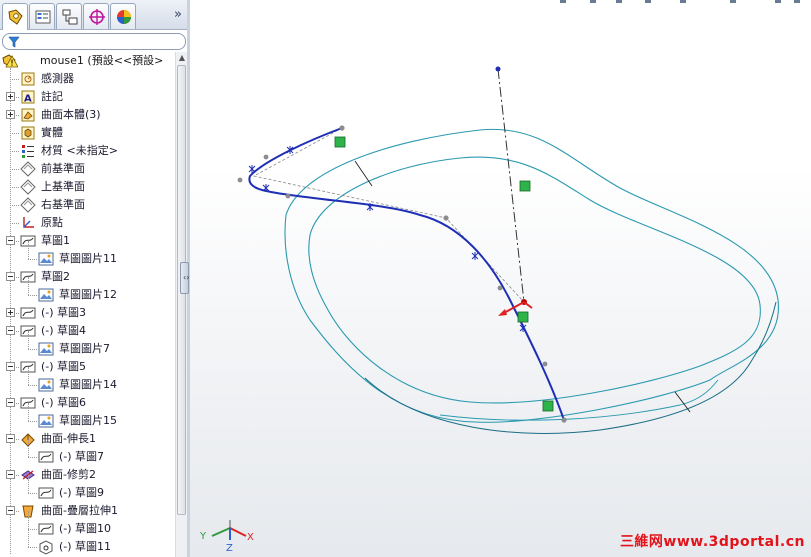 This screenshot has width=811, height=557. Describe the element at coordinates (87, 223) in the screenshot. I see `tree-item: 原點` at that location.